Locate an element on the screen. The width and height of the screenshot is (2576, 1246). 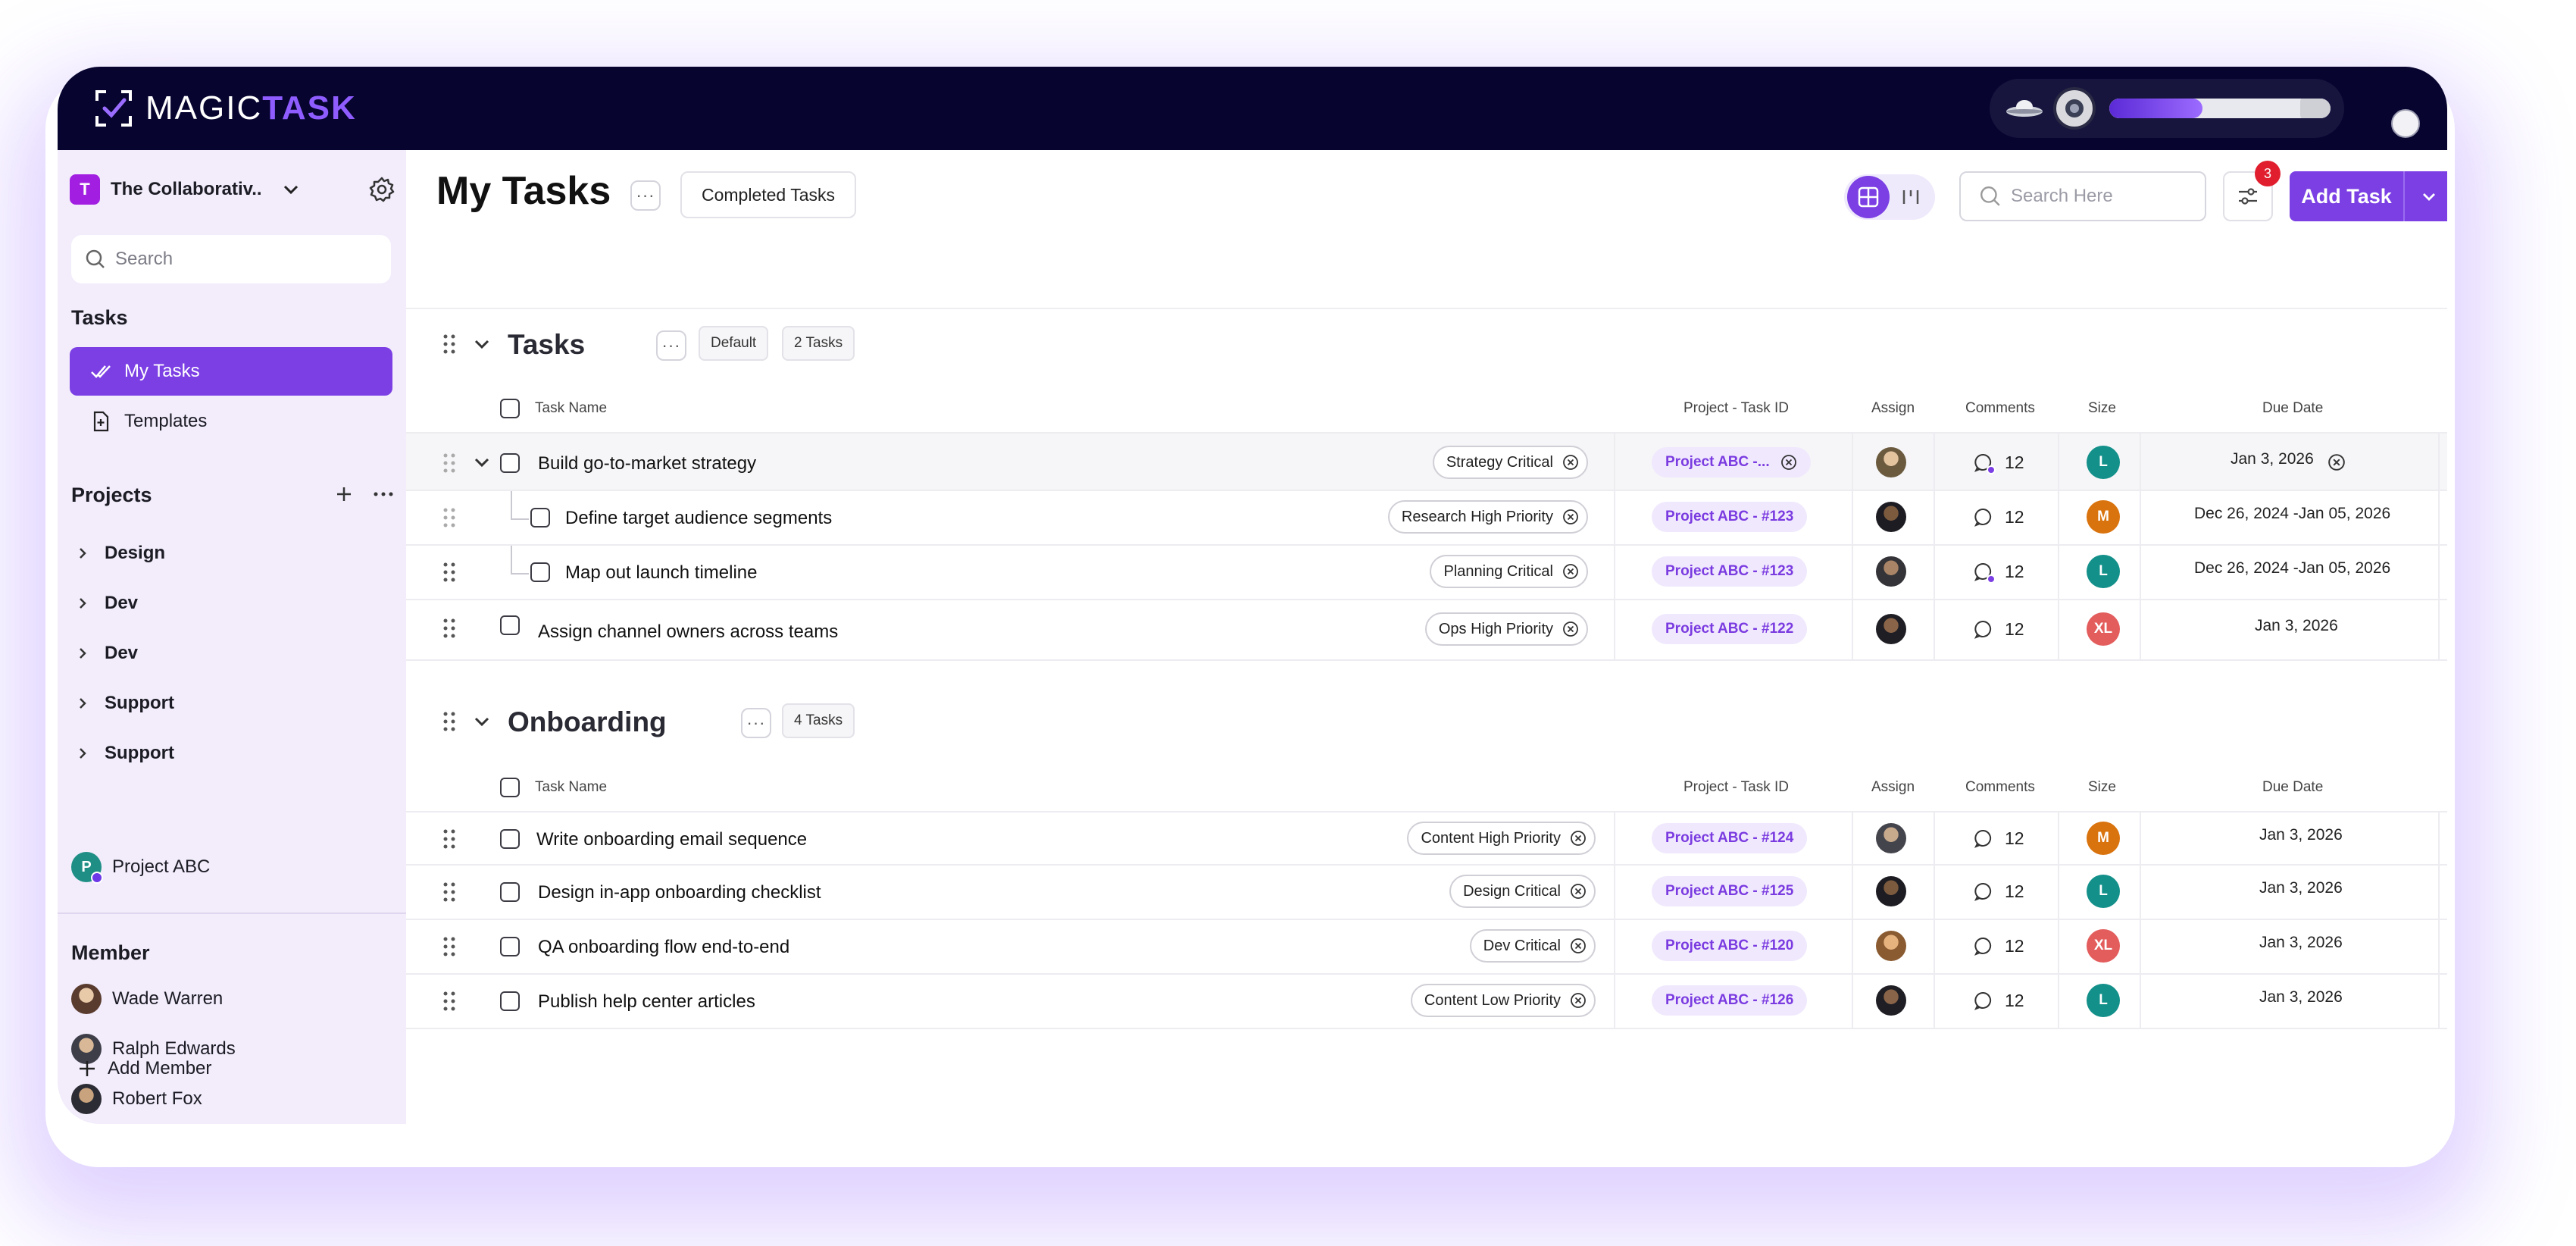
spaceship-icon is located at coordinates (2025, 108).